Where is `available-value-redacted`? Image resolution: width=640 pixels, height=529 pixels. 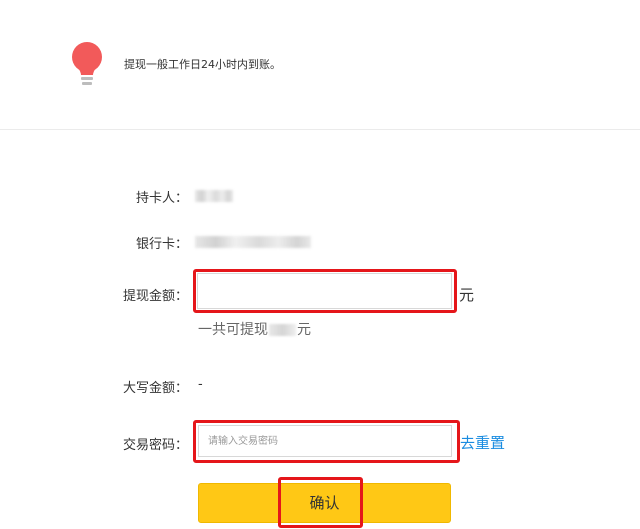 available-value-redacted is located at coordinates (282, 330).